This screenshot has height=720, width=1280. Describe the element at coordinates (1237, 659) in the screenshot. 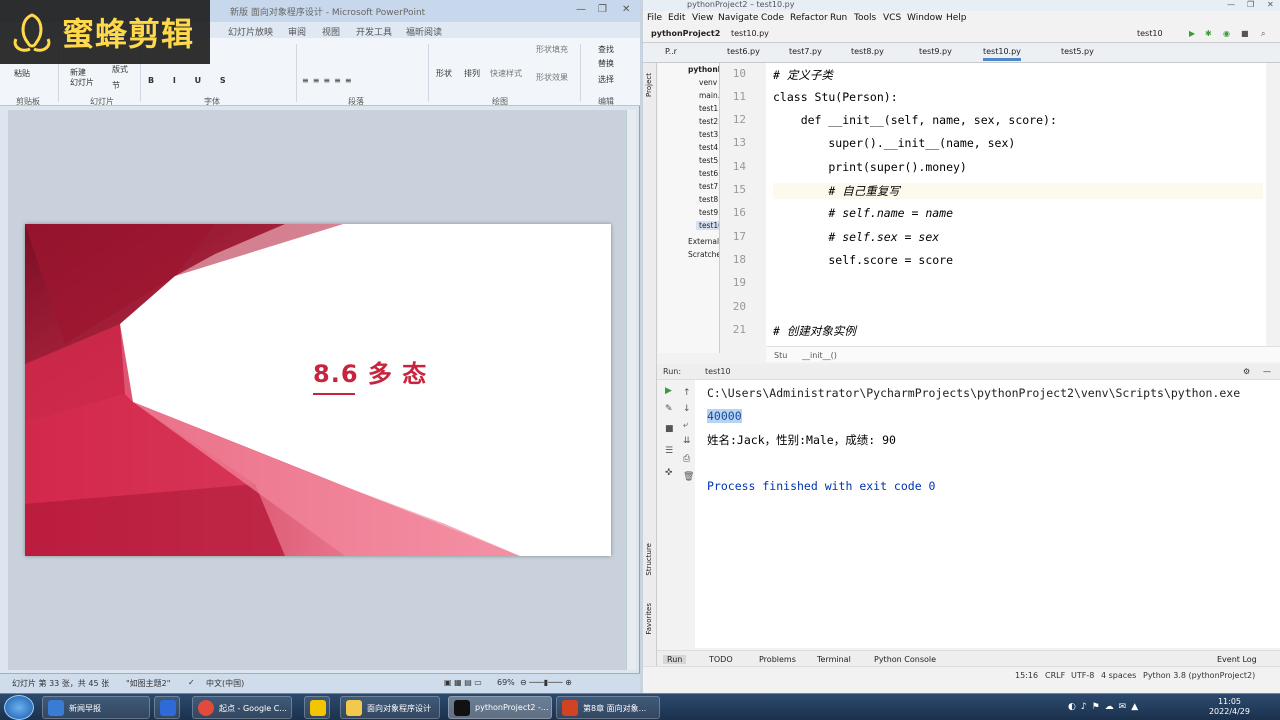

I see `event-log-button: Event Log` at that location.